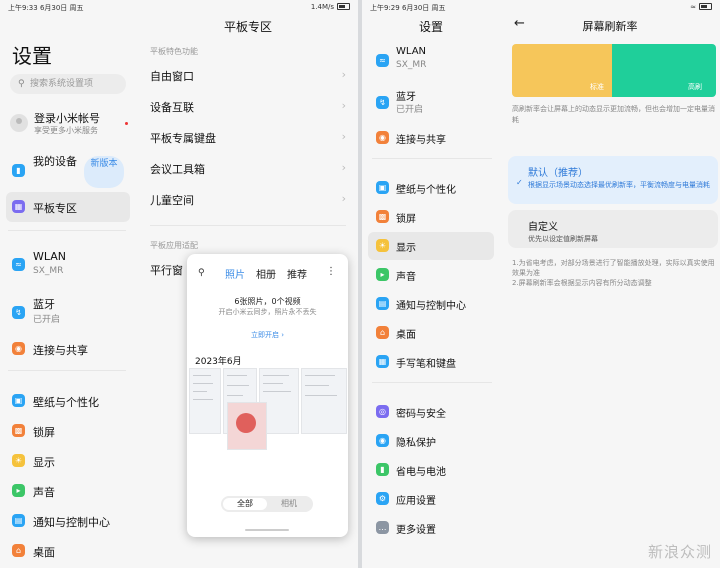 This screenshot has height=568, width=720. I want to click on section-header: 平板特色功能, so click(174, 51).